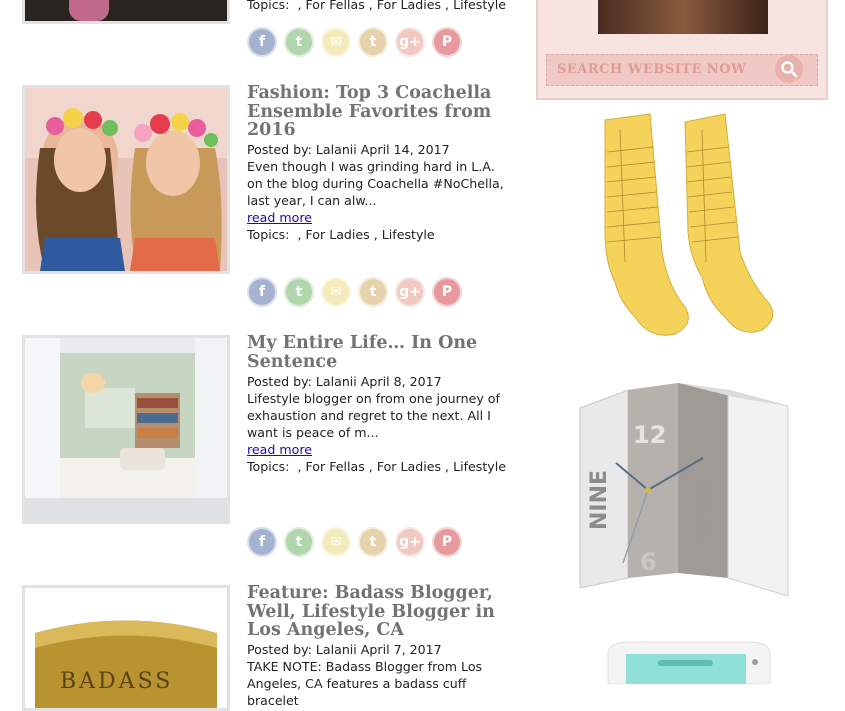 This screenshot has width=845, height=711. Describe the element at coordinates (701, 510) in the screenshot. I see `clock-three: THREE` at that location.